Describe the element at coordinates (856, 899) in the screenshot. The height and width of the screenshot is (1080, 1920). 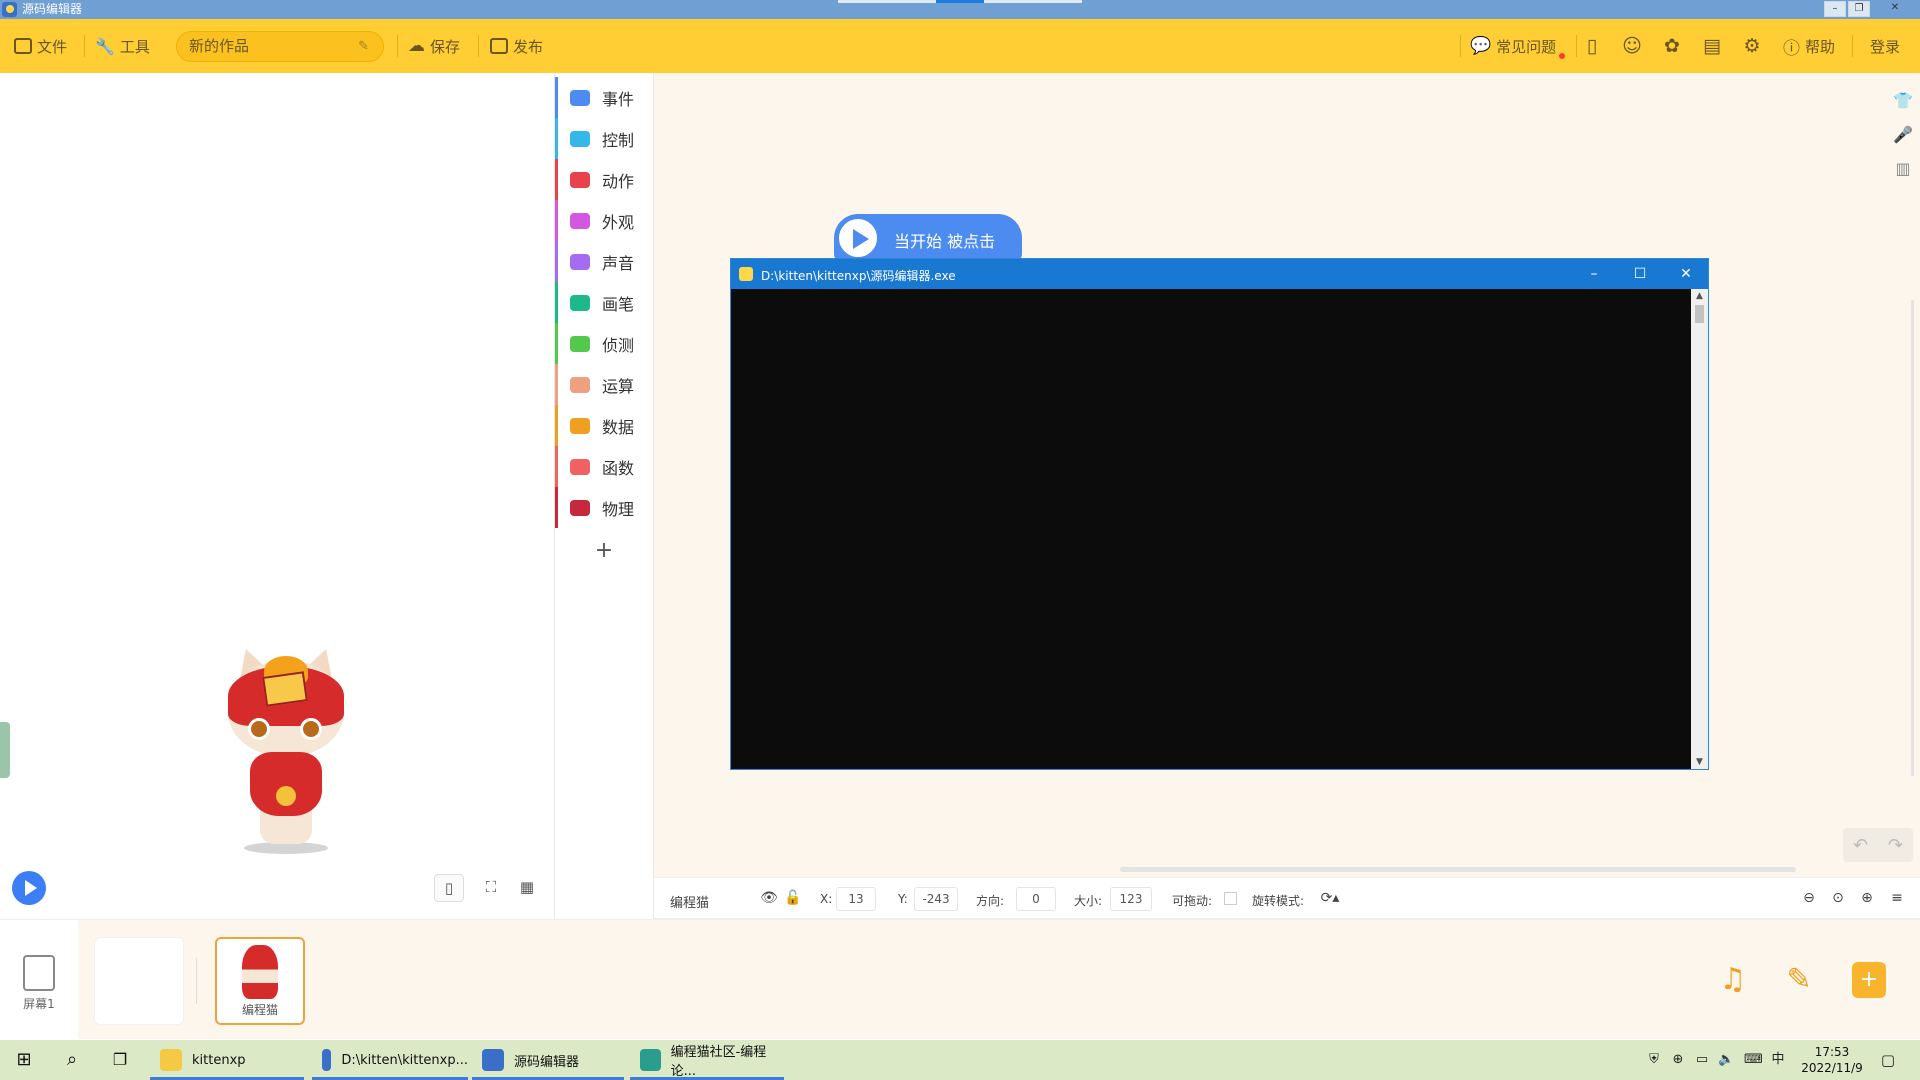
I see `x-input: 13` at that location.